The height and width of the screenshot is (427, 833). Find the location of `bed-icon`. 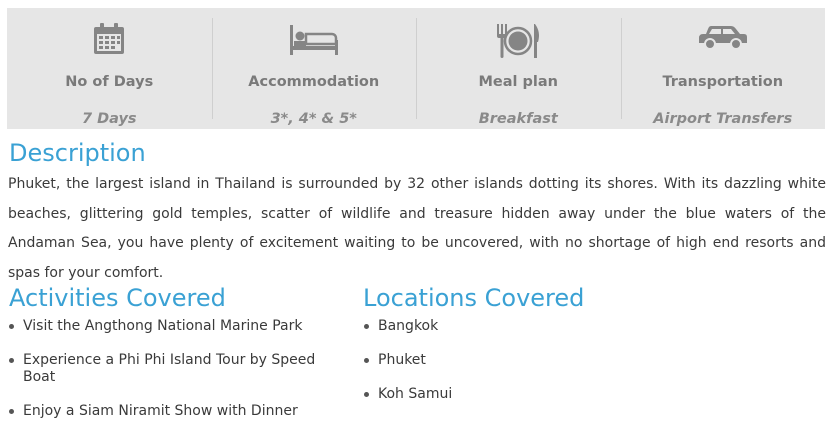

bed-icon is located at coordinates (314, 42).